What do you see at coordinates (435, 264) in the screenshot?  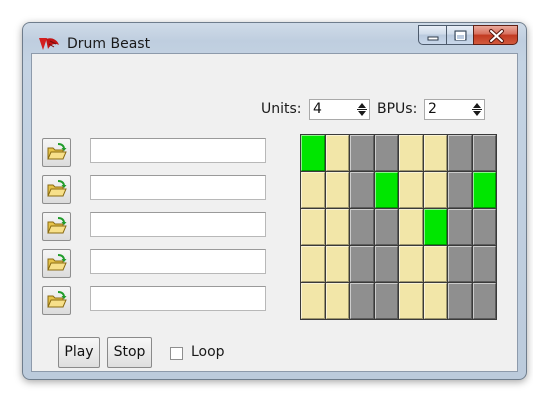 I see `beat-cell-r4-c6` at bounding box center [435, 264].